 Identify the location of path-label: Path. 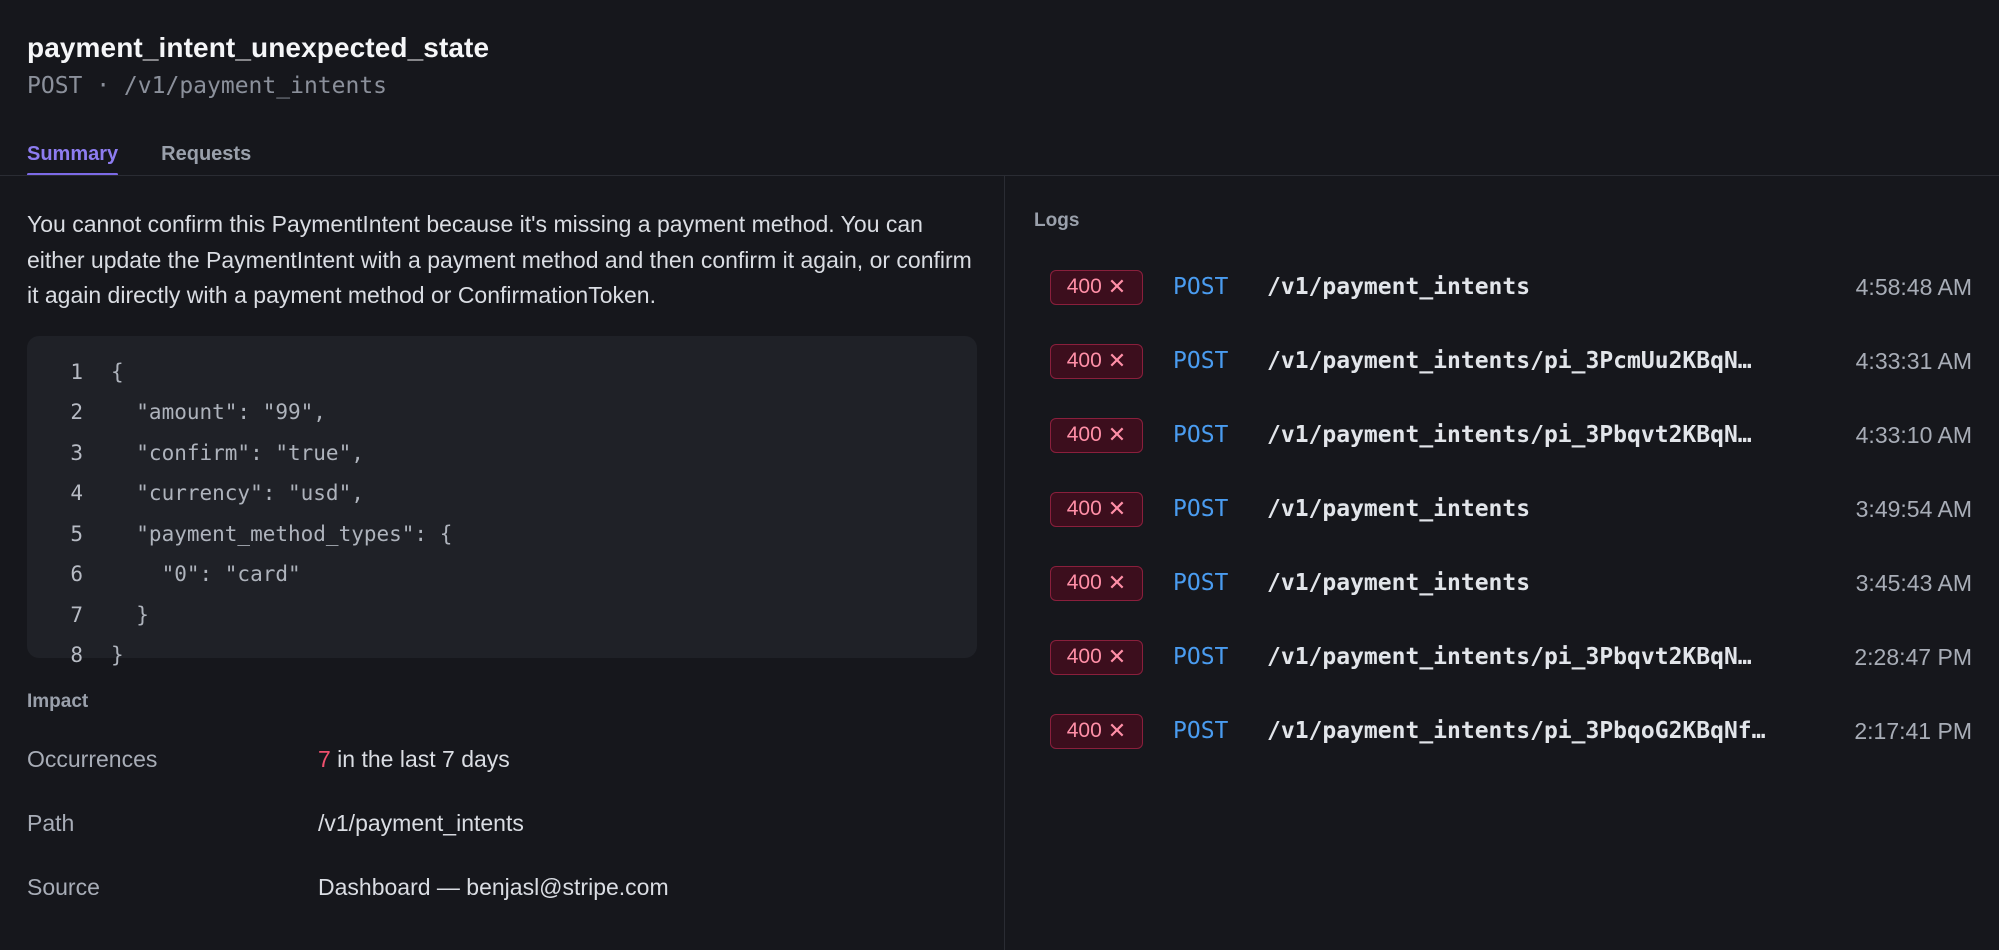
(51, 822).